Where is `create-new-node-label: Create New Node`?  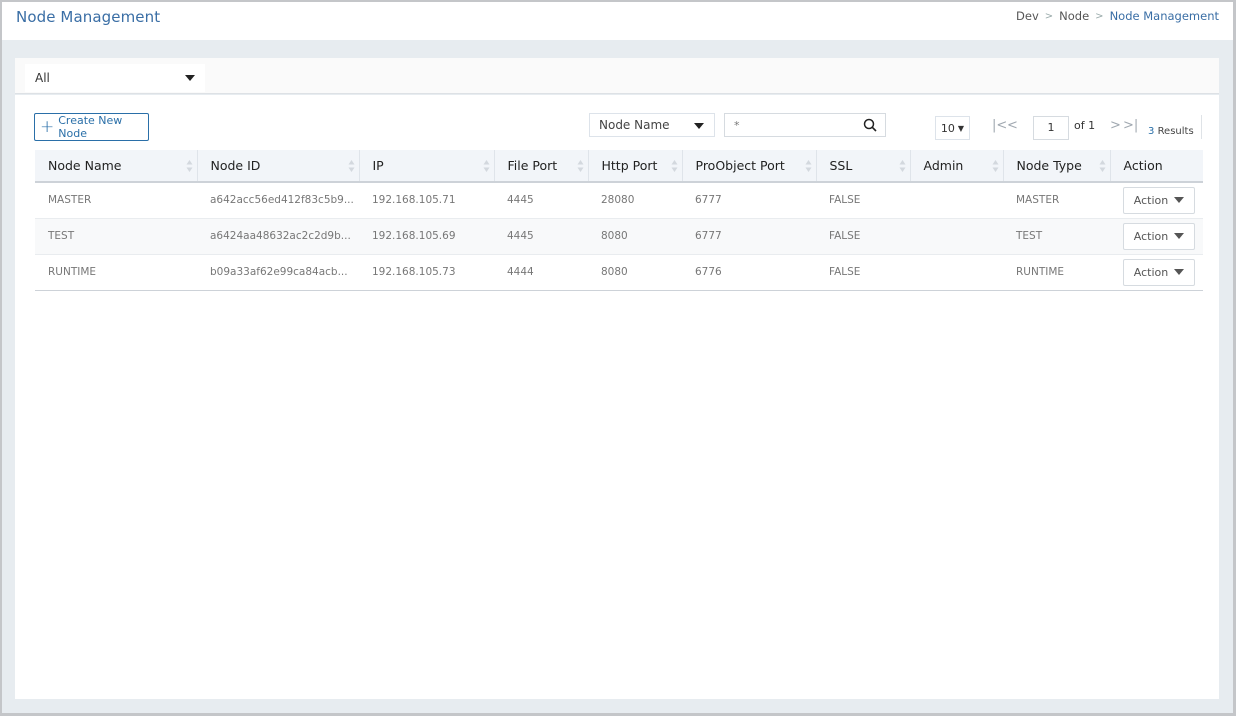
create-new-node-label: Create New Node is located at coordinates (90, 127).